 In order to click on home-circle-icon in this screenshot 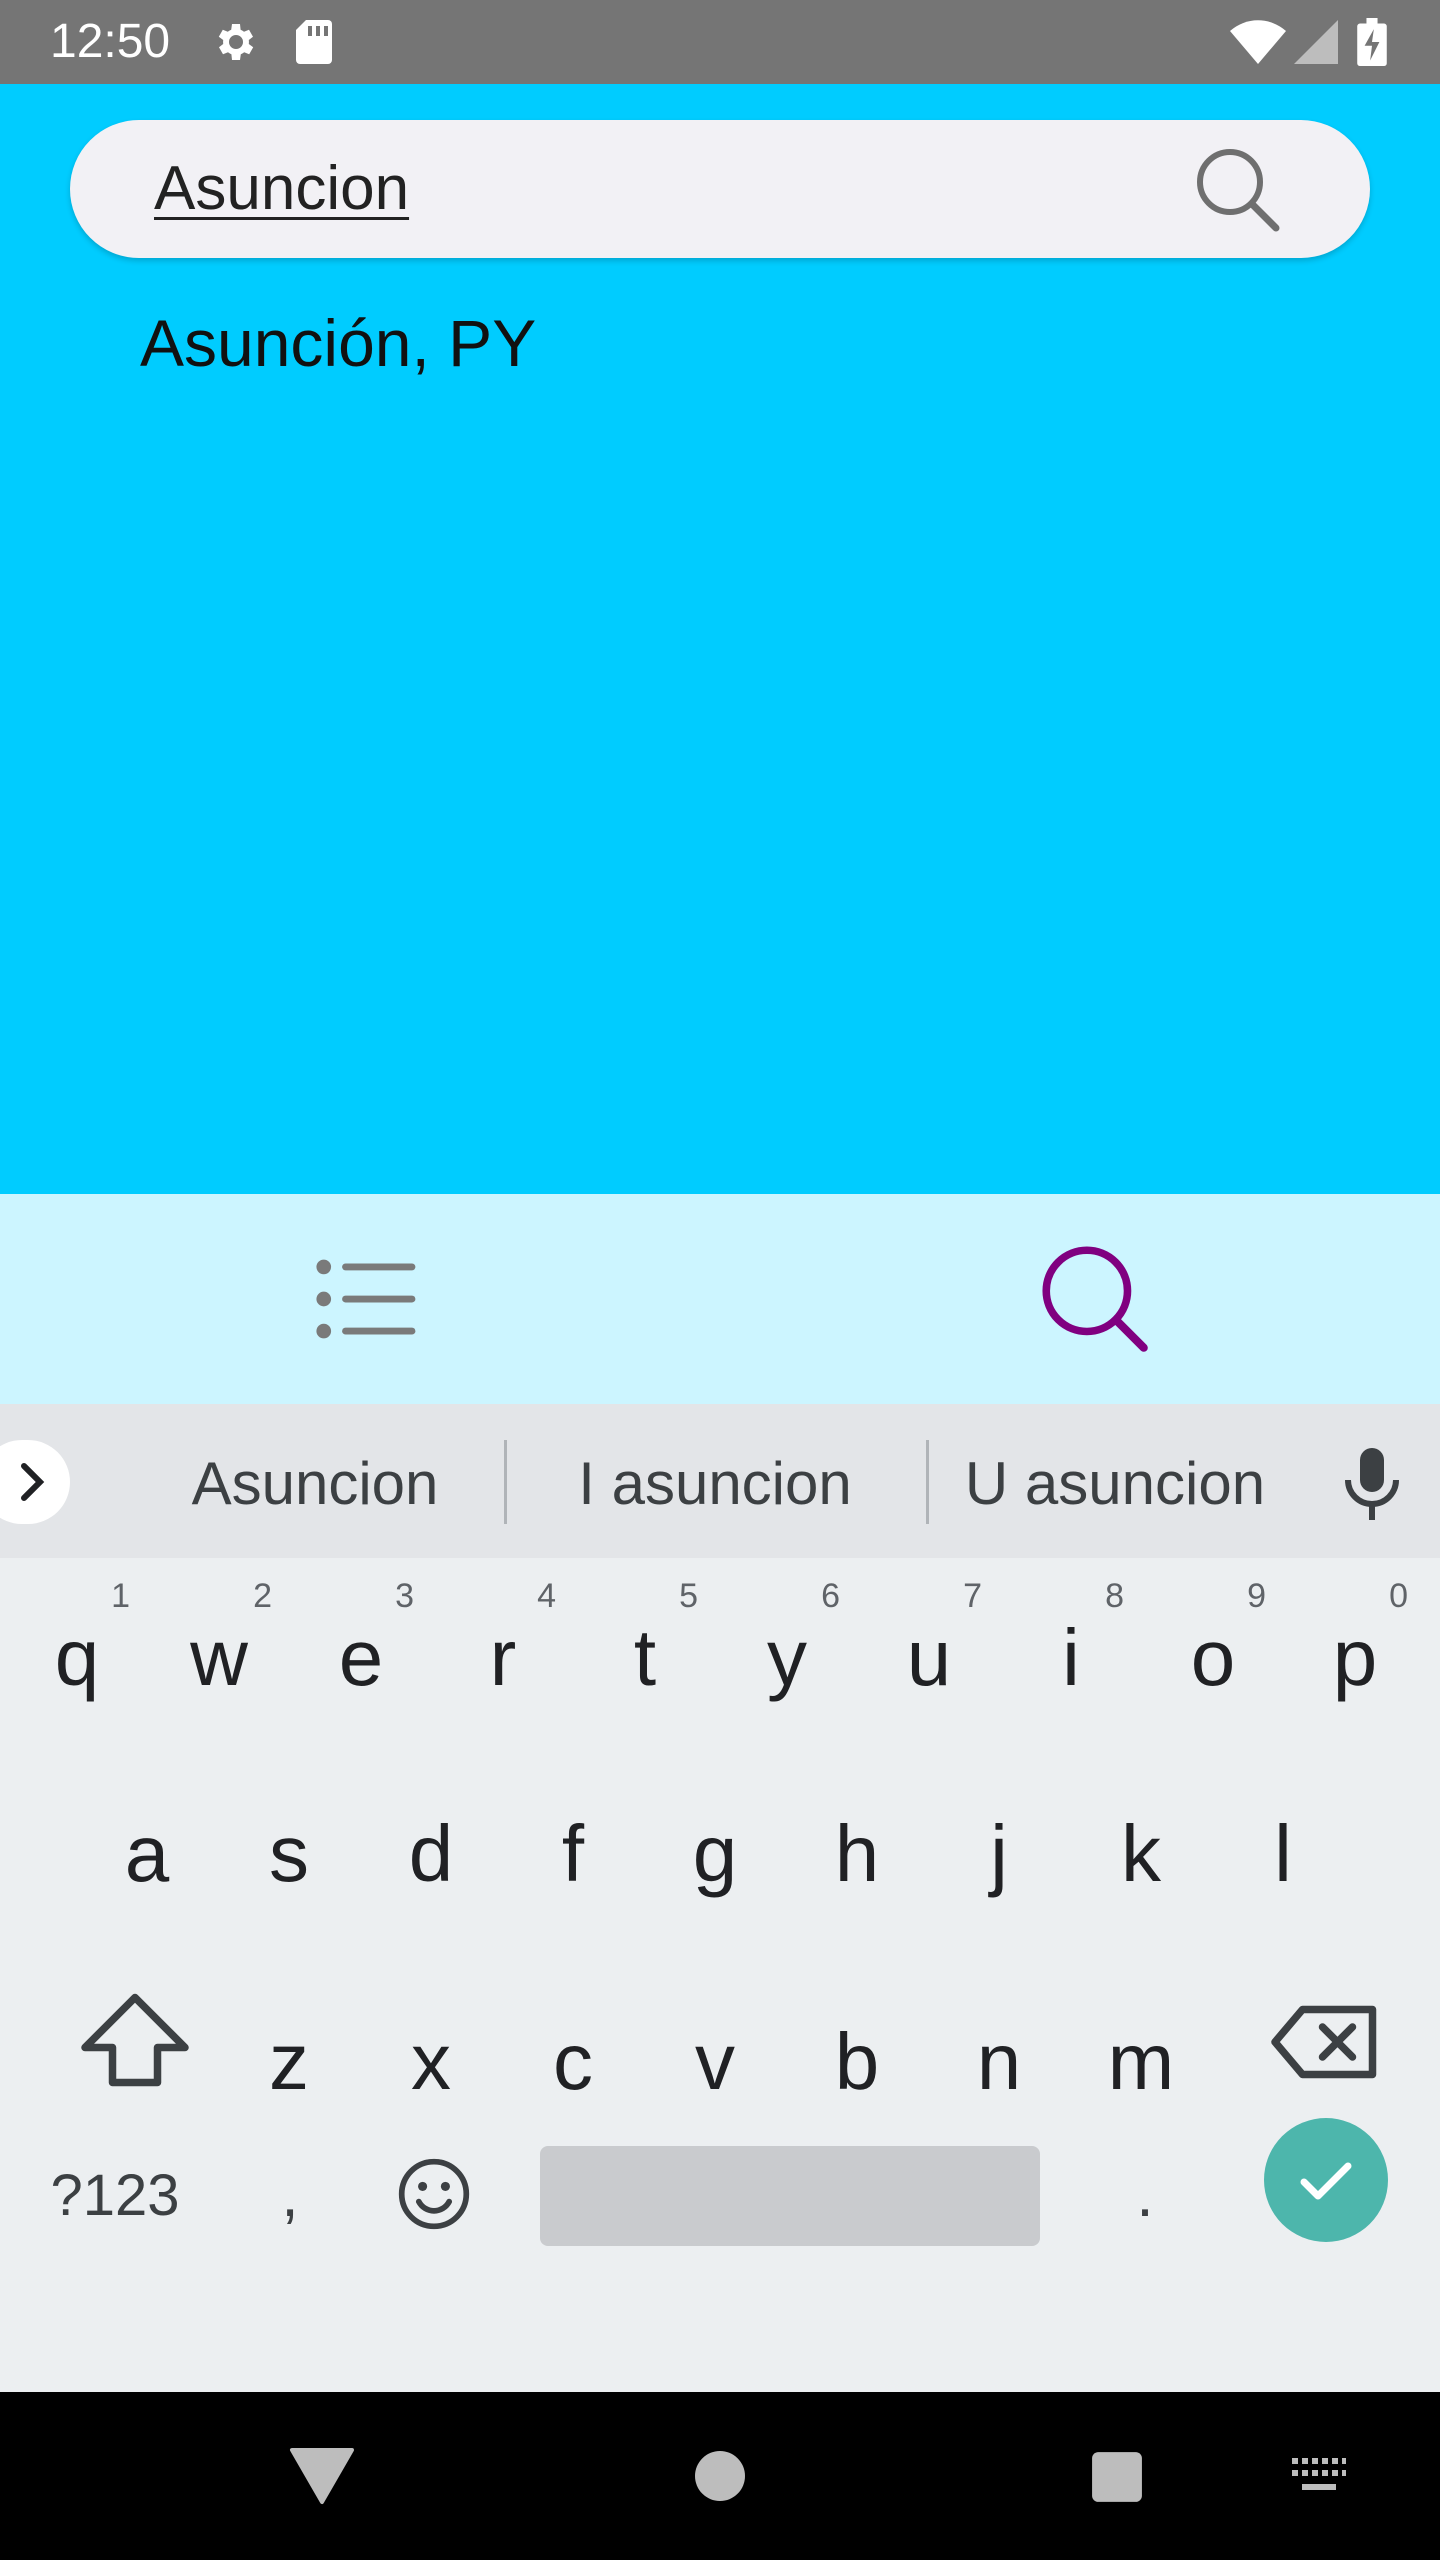, I will do `click(720, 2476)`.